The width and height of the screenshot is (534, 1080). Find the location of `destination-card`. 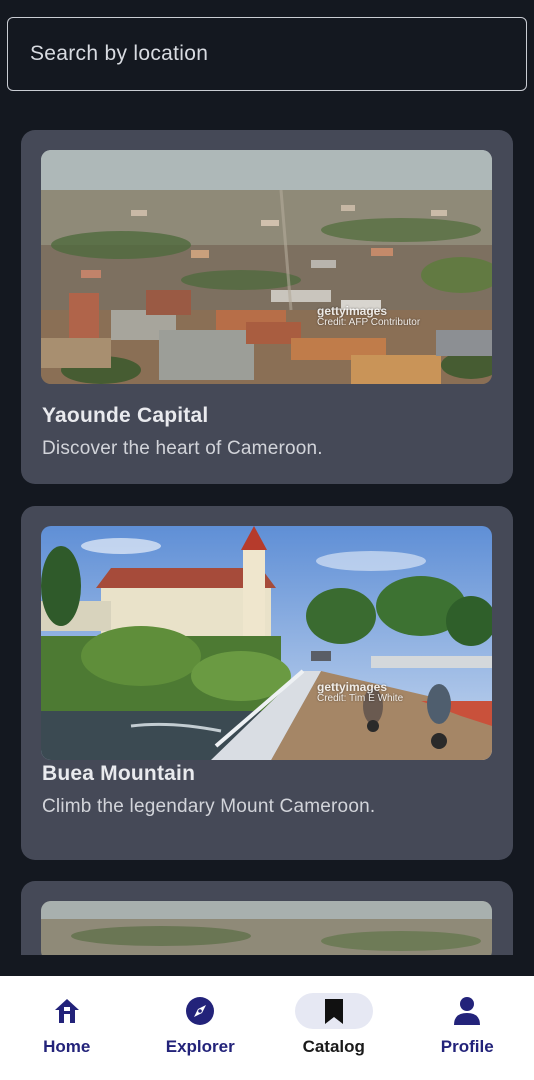

destination-card is located at coordinates (267, 918).